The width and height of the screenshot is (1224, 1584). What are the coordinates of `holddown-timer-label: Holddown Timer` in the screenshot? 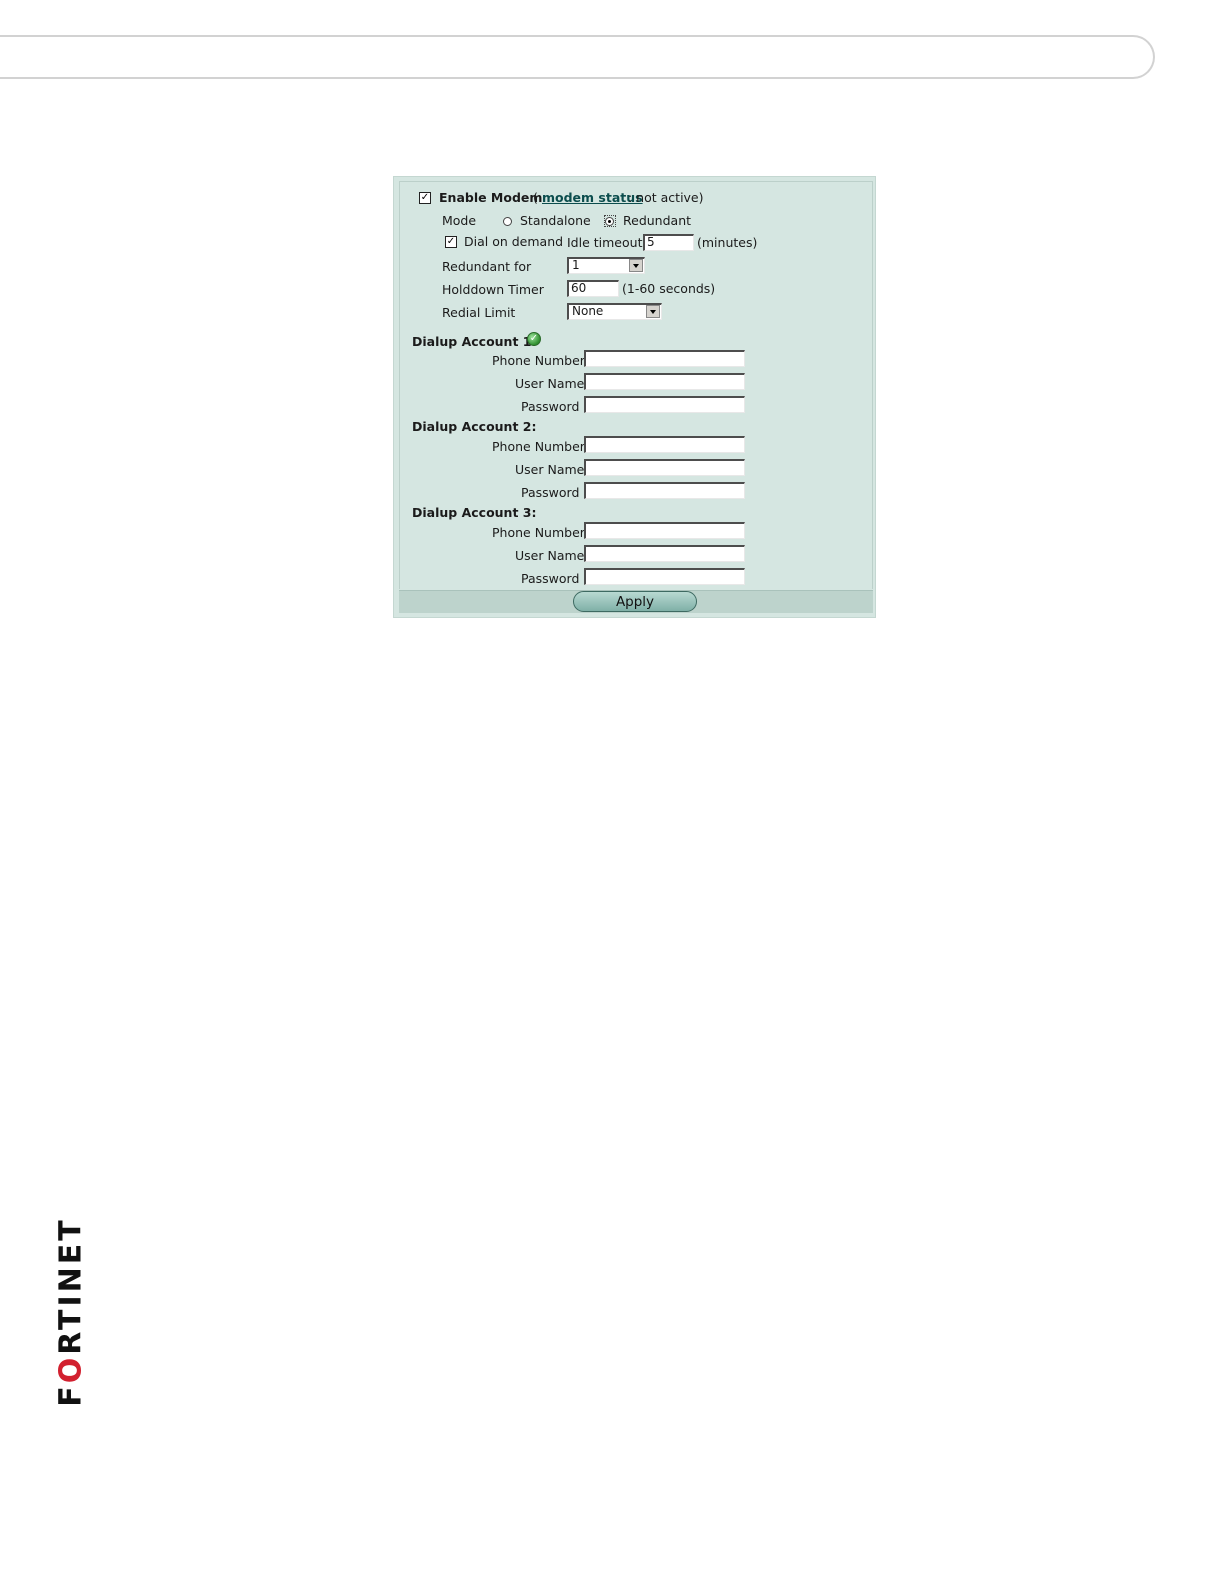 It's located at (493, 289).